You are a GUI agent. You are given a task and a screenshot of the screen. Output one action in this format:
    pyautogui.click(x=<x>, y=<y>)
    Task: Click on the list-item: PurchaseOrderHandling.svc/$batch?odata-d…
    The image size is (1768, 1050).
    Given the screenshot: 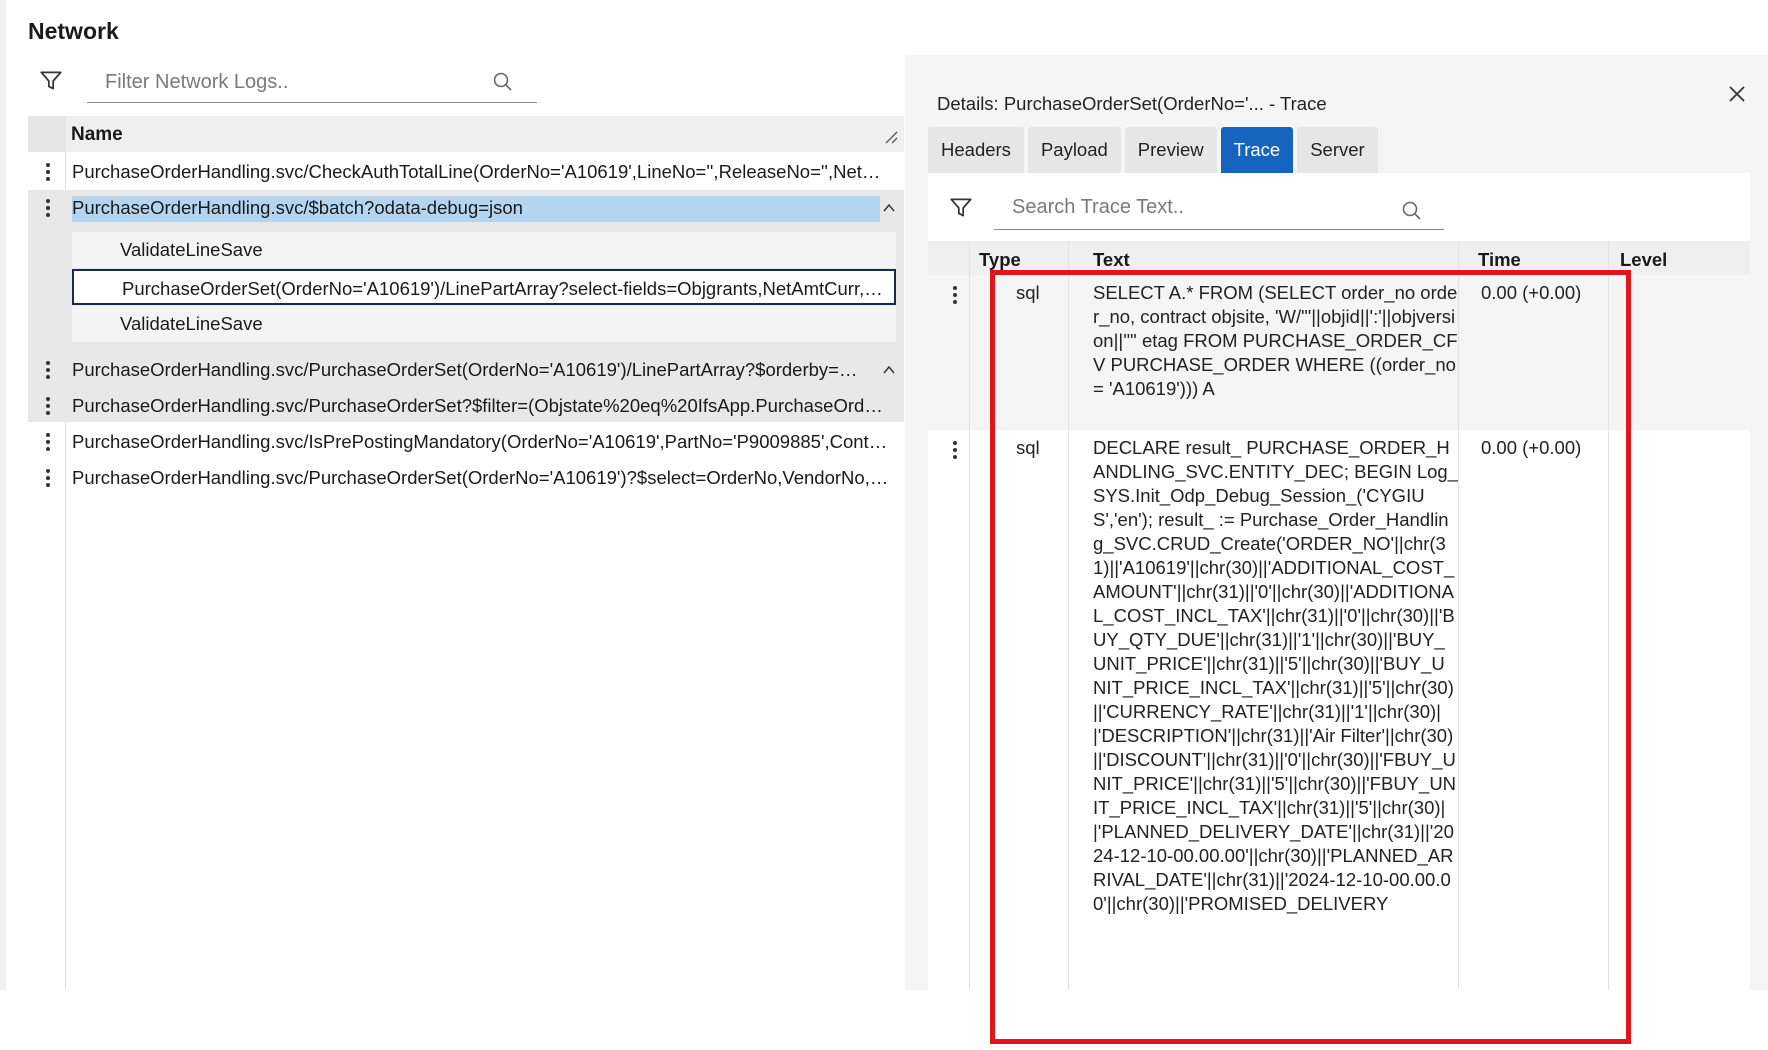 What is the action you would take?
    pyautogui.click(x=466, y=208)
    